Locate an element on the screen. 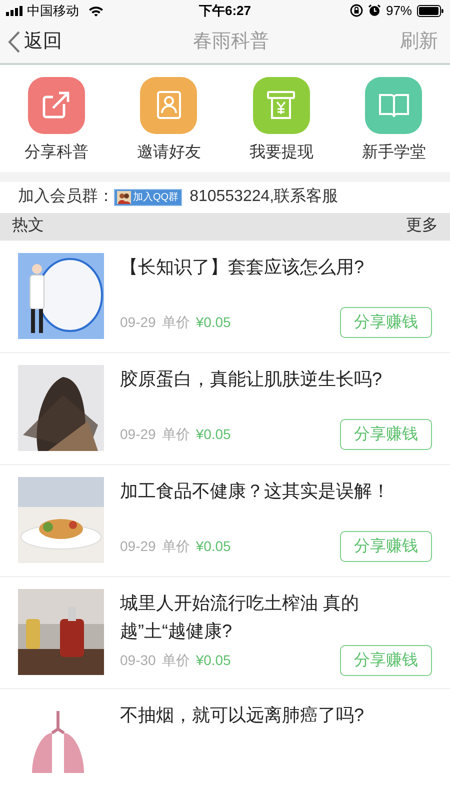 This screenshot has height=800, width=450. article-title: 不抽烟，就可以远离肺癌了吗? is located at coordinates (276, 715).